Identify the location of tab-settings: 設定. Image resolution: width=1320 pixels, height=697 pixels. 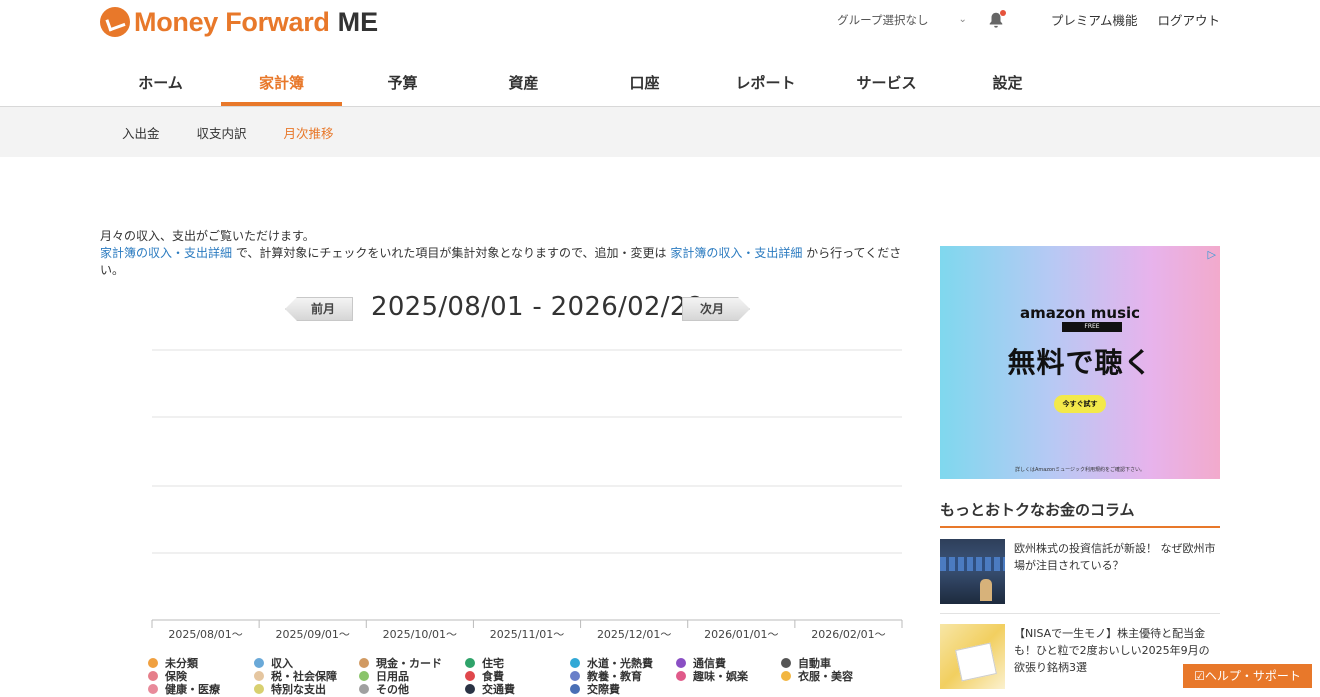
(1007, 83).